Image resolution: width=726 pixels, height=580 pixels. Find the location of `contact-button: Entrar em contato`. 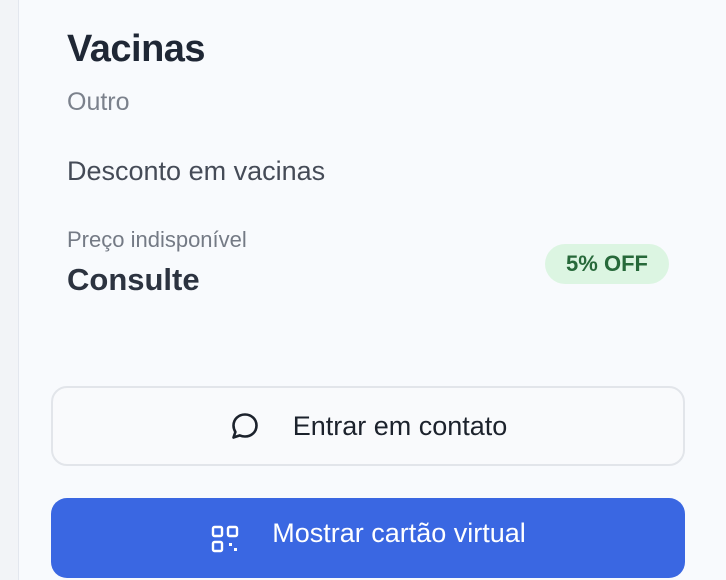

contact-button: Entrar em contato is located at coordinates (368, 426).